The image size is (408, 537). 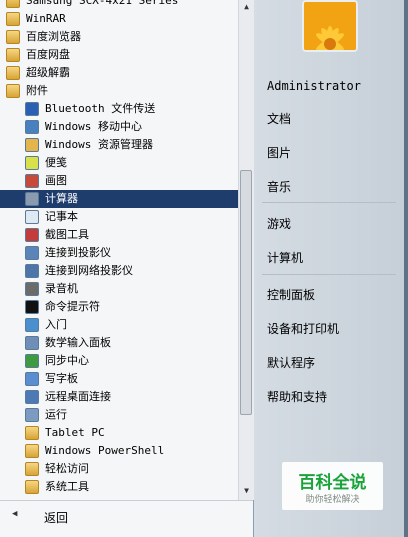 I want to click on mobility-center-icon, so click(x=32, y=127).